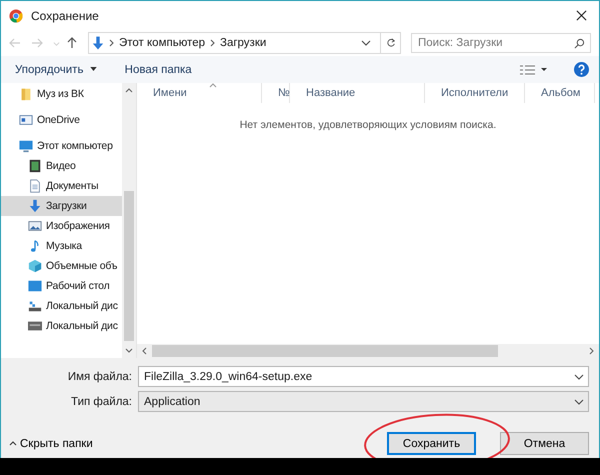 The height and width of the screenshot is (475, 600). What do you see at coordinates (591, 351) in the screenshot?
I see `scroll-right-icon` at bounding box center [591, 351].